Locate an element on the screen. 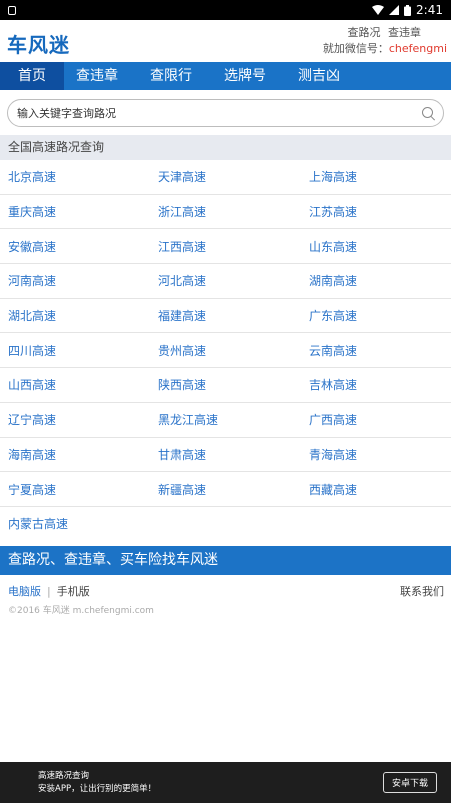  footer-links: 电脑版 | 手机版 联系我们 is located at coordinates (225, 587).